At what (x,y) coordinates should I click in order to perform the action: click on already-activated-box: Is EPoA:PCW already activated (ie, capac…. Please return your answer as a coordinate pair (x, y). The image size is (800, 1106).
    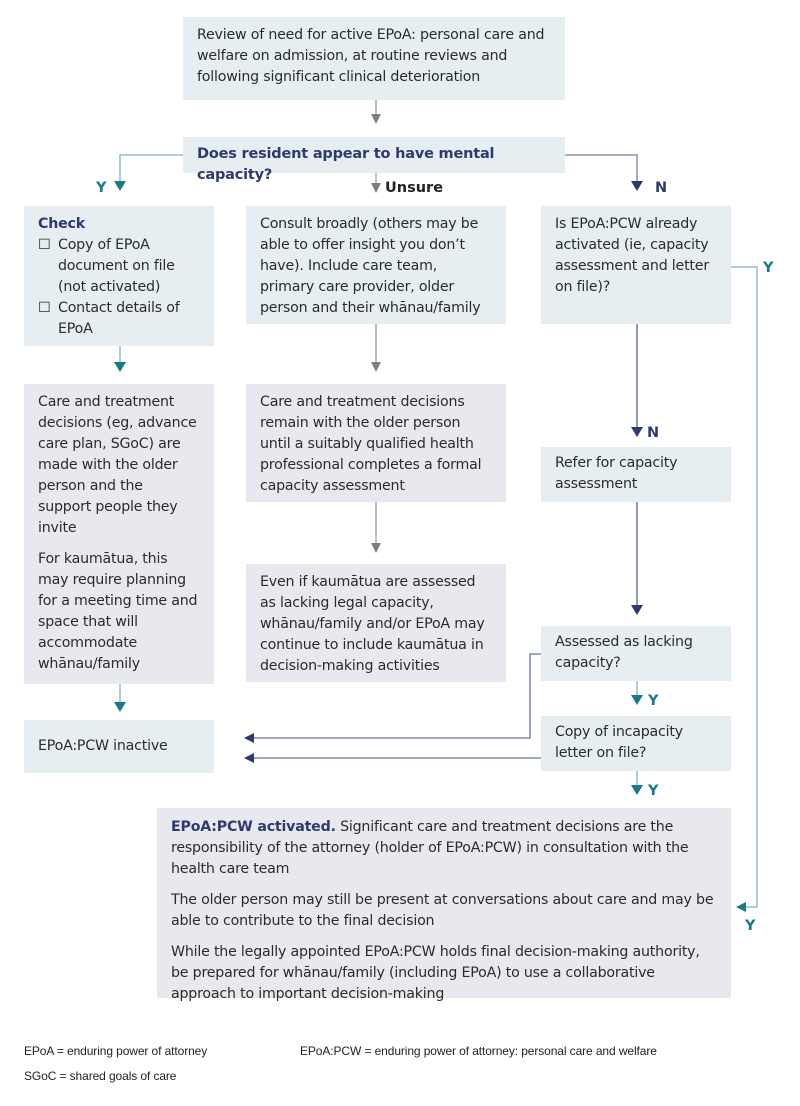
    Looking at the image, I should click on (636, 265).